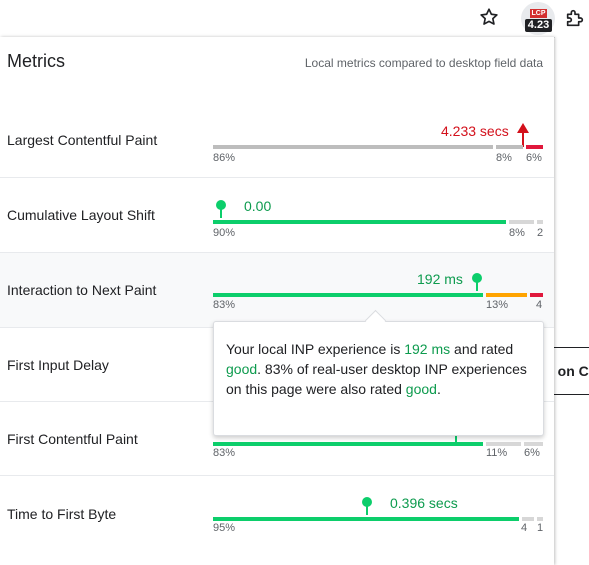  I want to click on pct-needs-improvement: 4, so click(524, 528).